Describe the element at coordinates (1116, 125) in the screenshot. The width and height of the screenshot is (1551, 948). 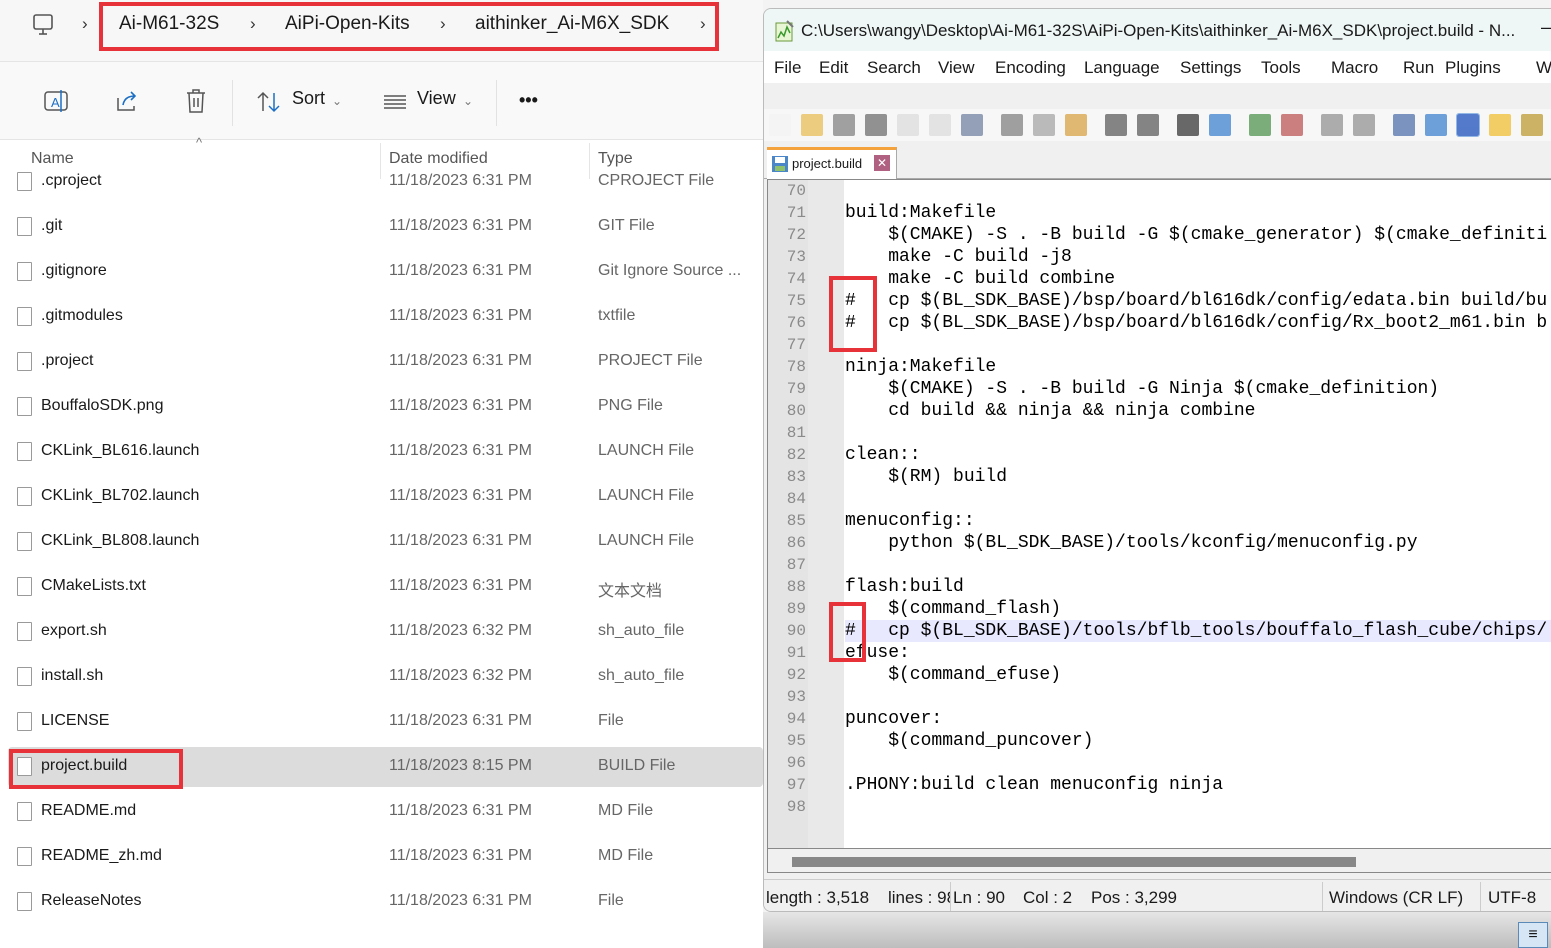
I see `undo-icon` at that location.